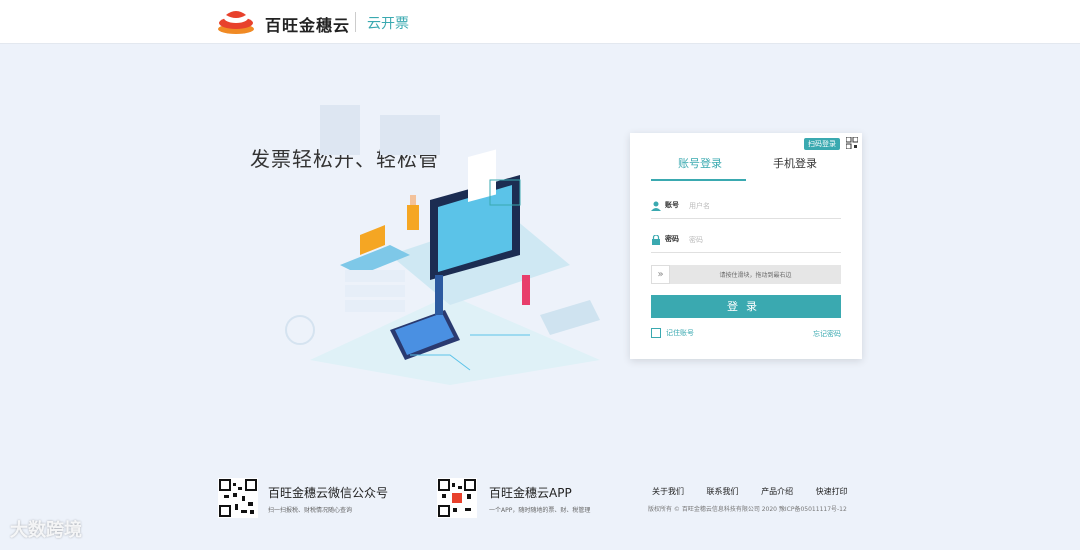  Describe the element at coordinates (852, 143) in the screenshot. I see `qr-code-icon` at that location.